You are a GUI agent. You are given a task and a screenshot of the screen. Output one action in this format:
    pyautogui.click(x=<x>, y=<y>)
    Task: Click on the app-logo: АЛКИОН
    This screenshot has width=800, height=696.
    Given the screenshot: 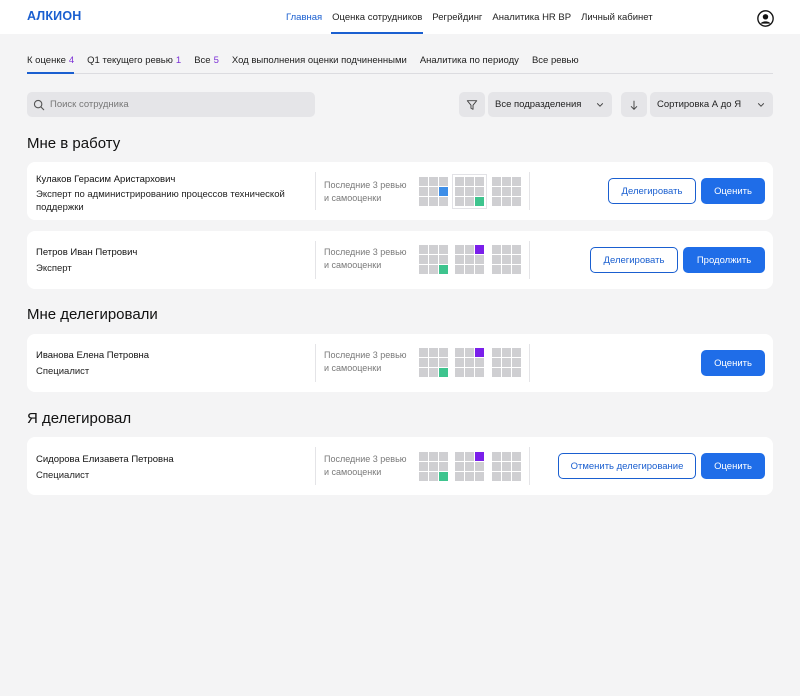 What is the action you would take?
    pyautogui.click(x=54, y=16)
    